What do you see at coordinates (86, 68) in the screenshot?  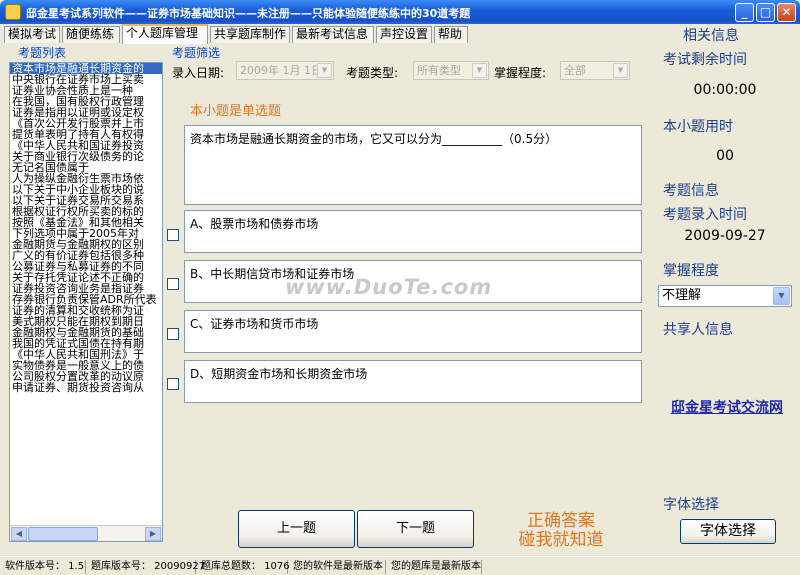 I see `list-item: 资本市场是融通长期资金的` at bounding box center [86, 68].